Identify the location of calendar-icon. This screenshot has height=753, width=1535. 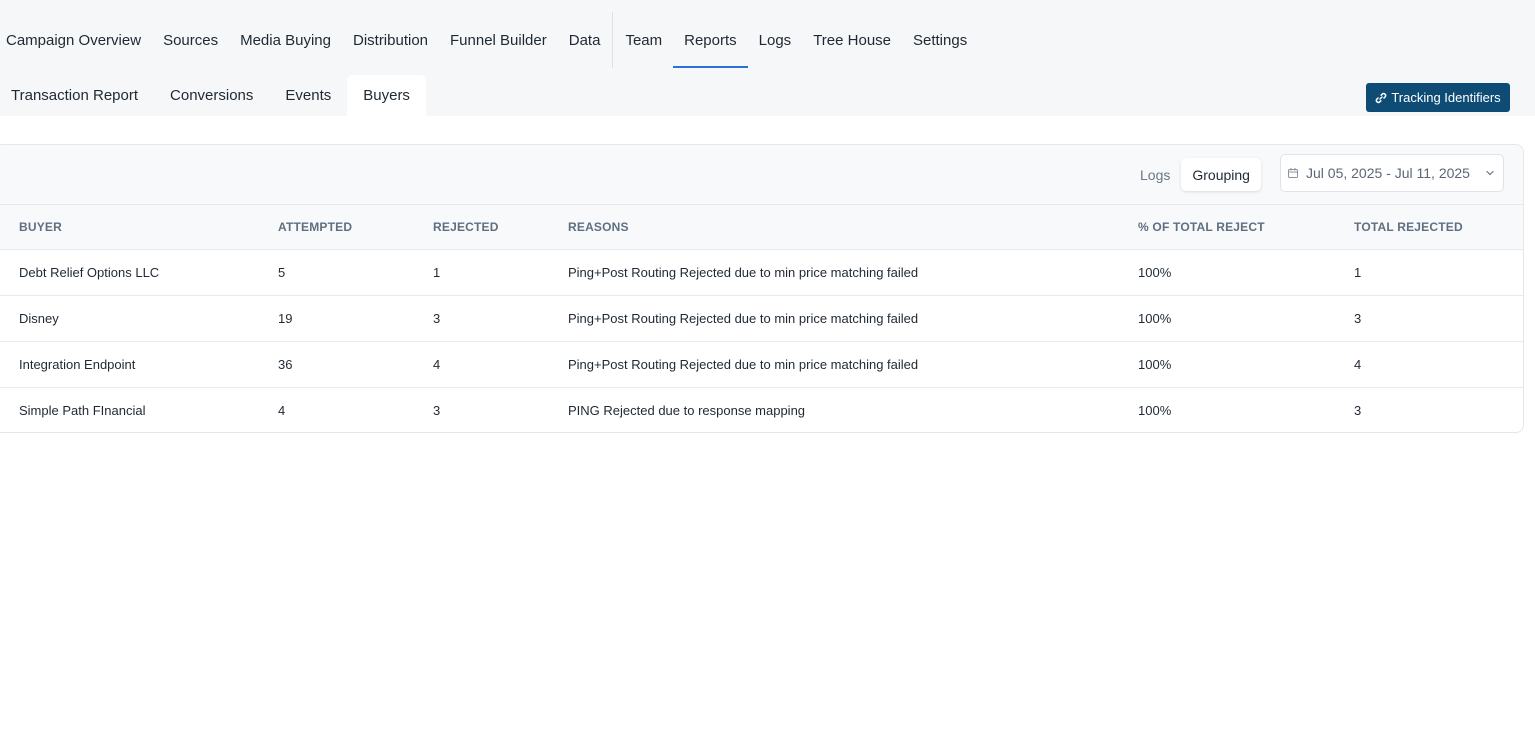
(1293, 173).